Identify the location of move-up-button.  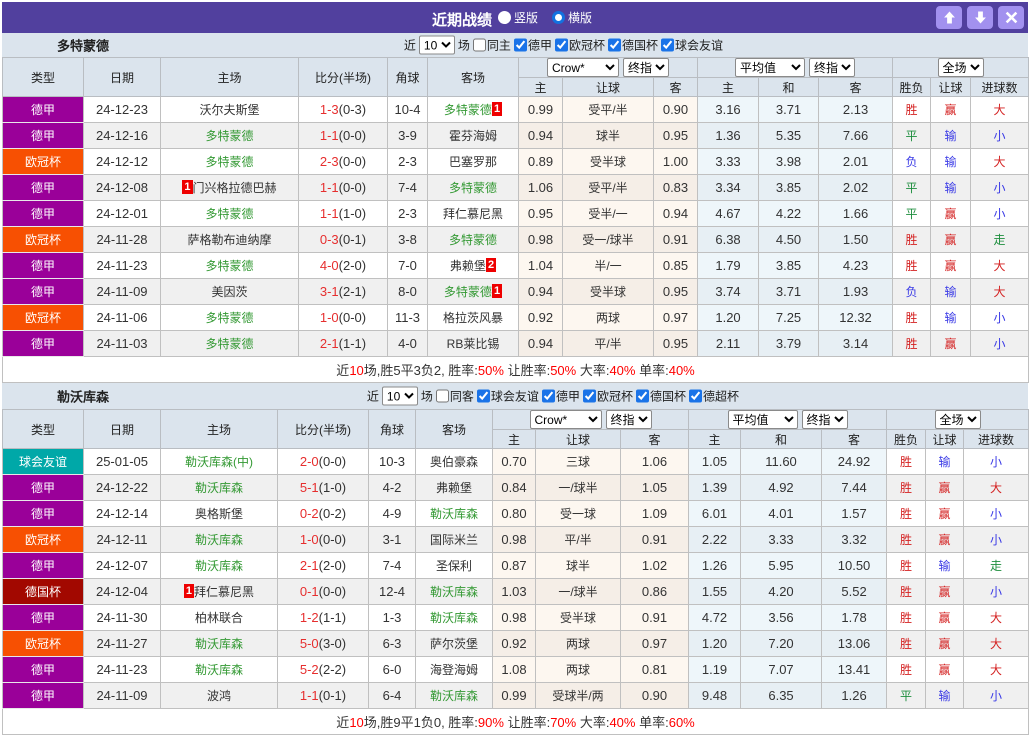
(949, 17).